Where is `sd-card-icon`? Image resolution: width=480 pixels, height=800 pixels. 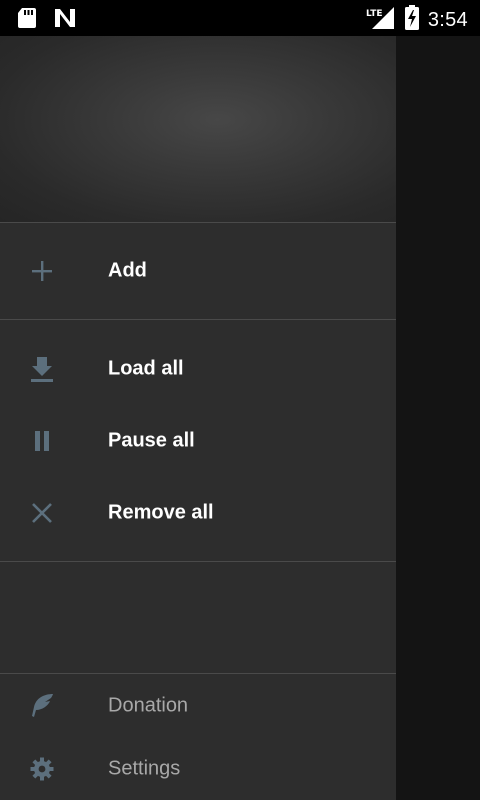
sd-card-icon is located at coordinates (27, 20).